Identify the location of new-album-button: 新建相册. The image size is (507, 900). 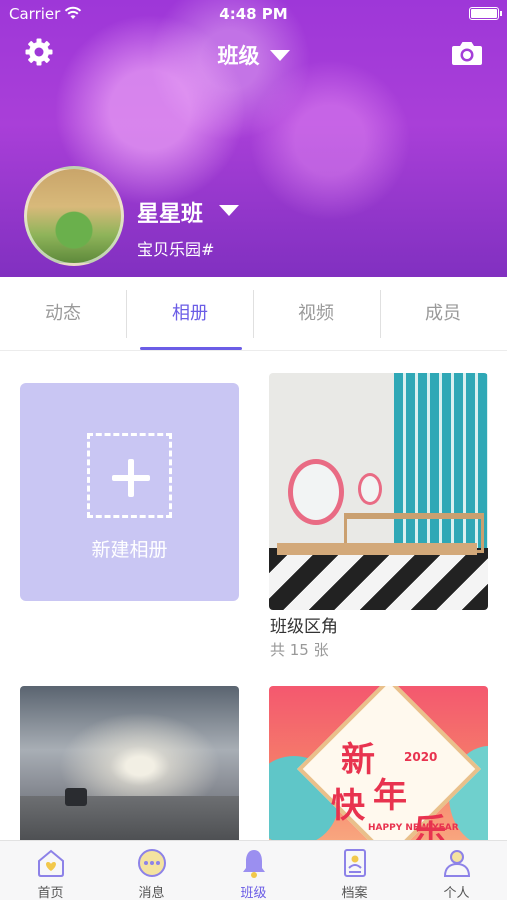
(129, 492).